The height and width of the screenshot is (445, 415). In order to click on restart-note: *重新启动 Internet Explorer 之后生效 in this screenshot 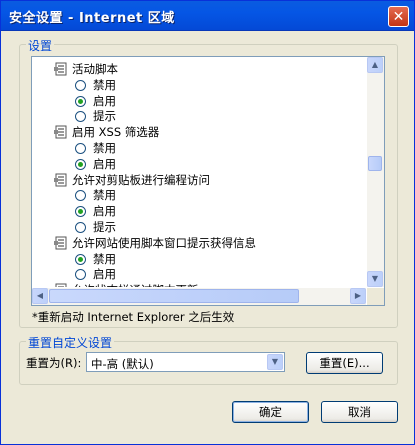, I will do `click(133, 317)`.